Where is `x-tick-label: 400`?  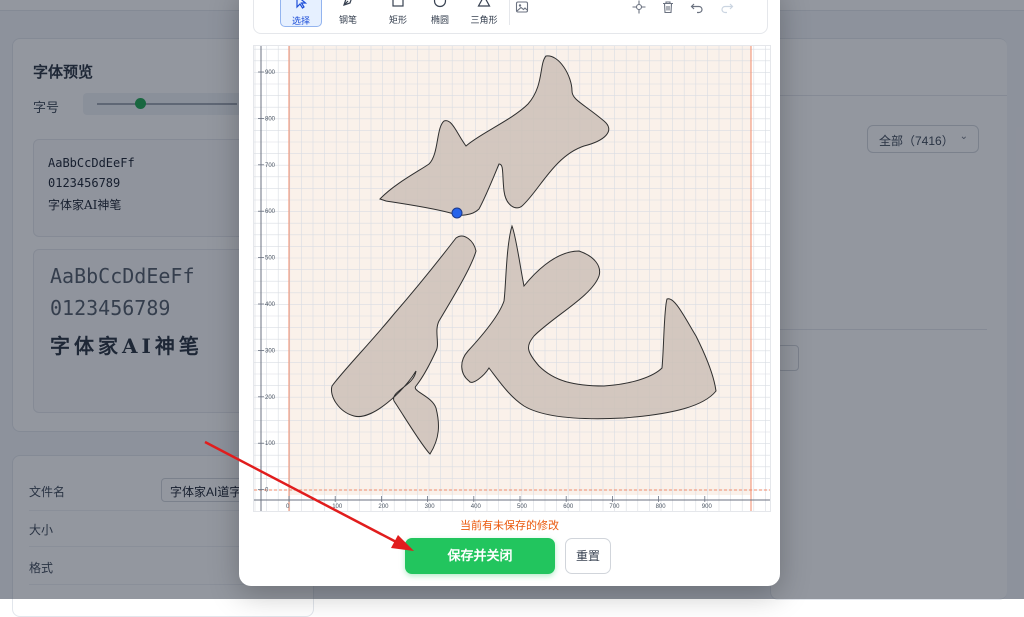 x-tick-label: 400 is located at coordinates (476, 507).